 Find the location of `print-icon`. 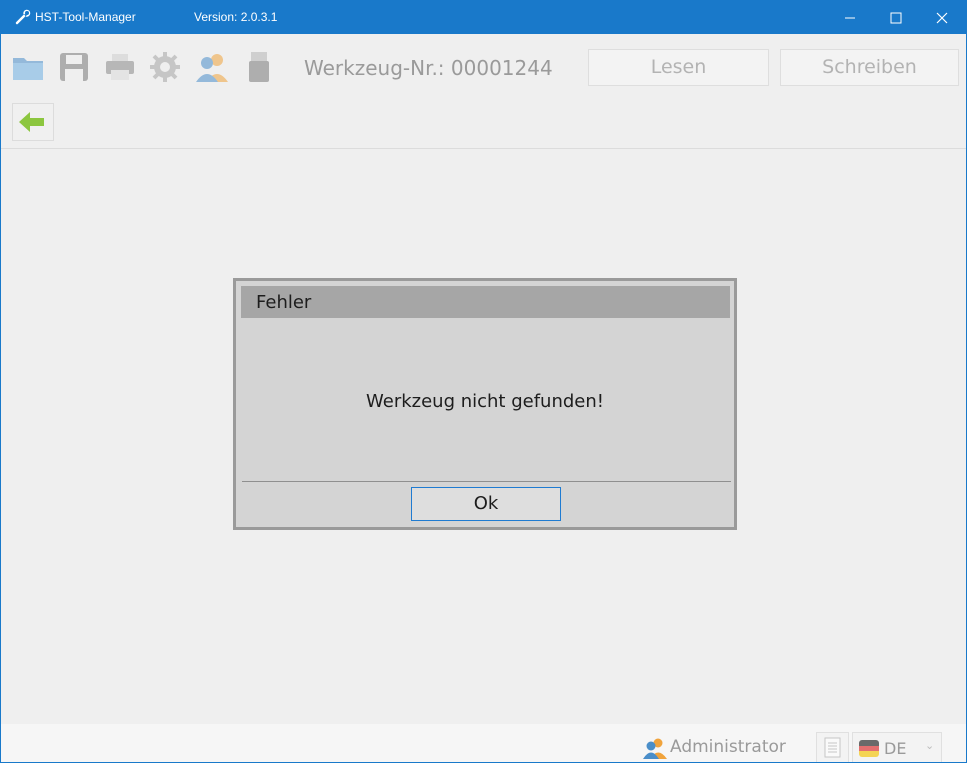

print-icon is located at coordinates (120, 67).